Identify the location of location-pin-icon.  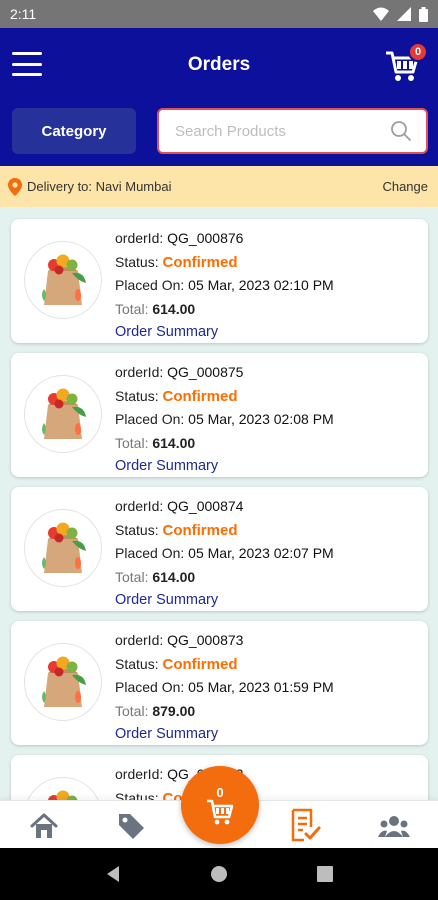
(15, 186).